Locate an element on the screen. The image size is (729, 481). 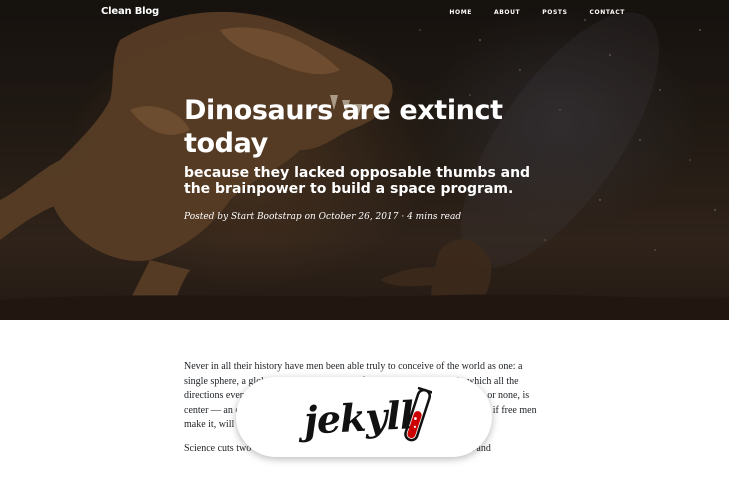
author-link: Start Bootstrap is located at coordinates (266, 217).